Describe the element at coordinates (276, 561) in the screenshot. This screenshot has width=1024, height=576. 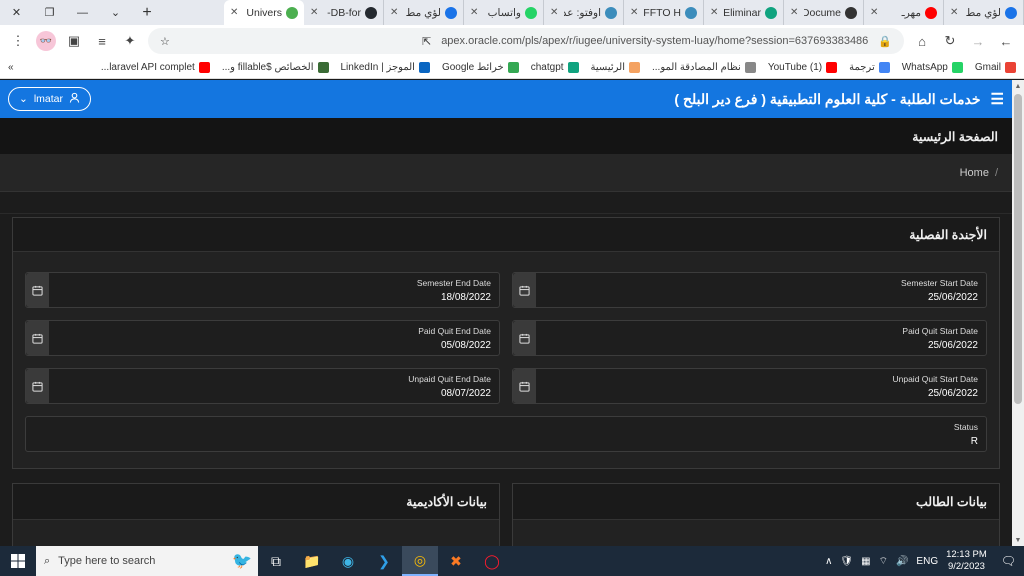
I see `task-view-icon: ⧉` at that location.